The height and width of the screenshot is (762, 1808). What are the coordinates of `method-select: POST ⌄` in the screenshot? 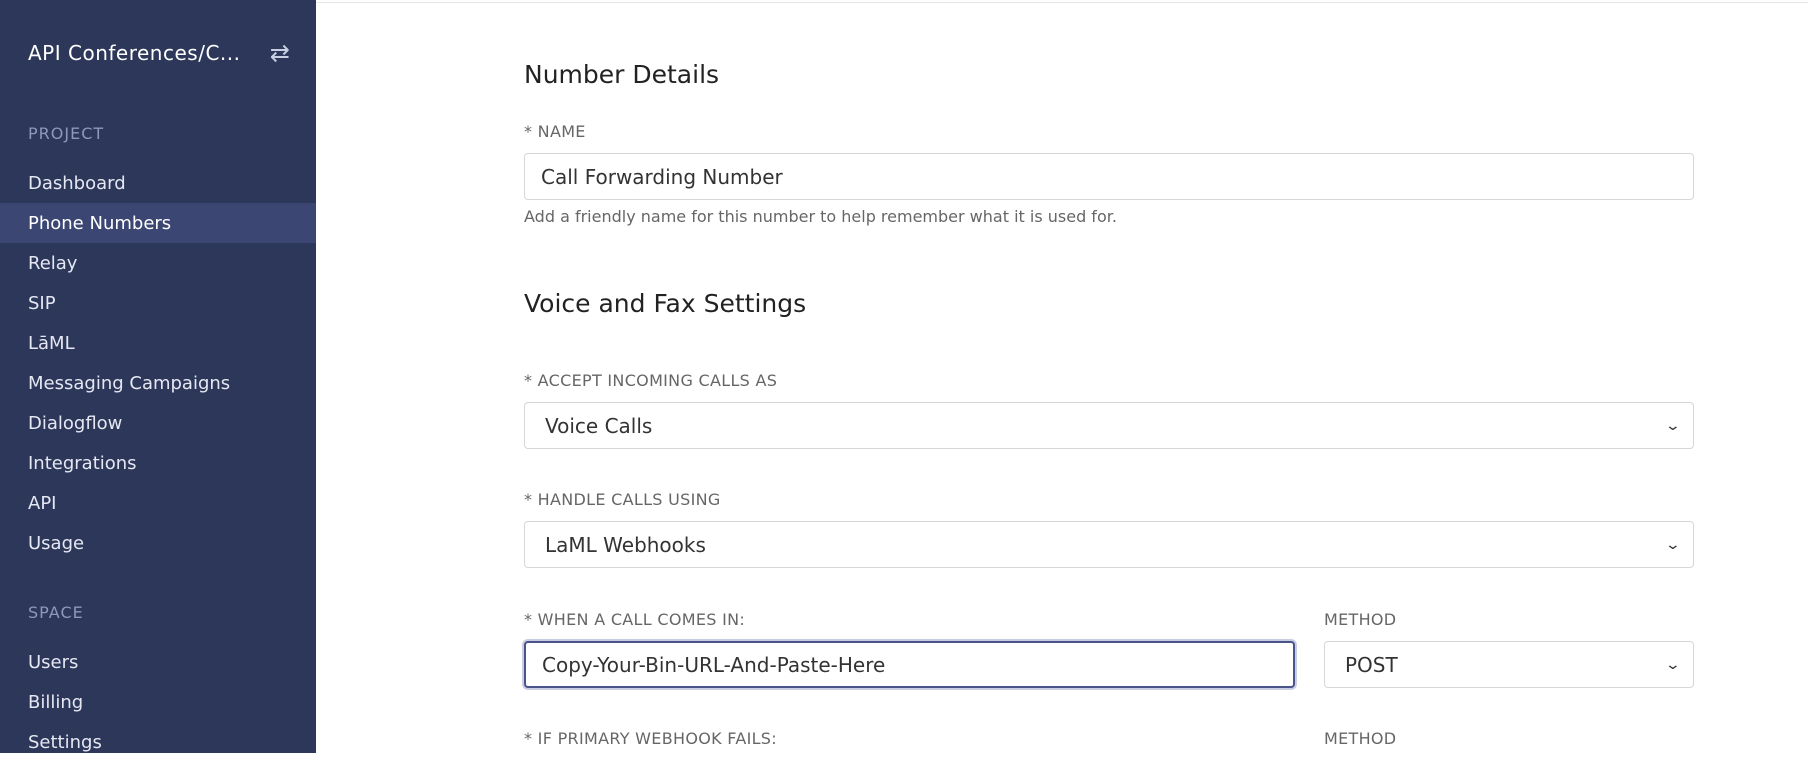 It's located at (1509, 664).